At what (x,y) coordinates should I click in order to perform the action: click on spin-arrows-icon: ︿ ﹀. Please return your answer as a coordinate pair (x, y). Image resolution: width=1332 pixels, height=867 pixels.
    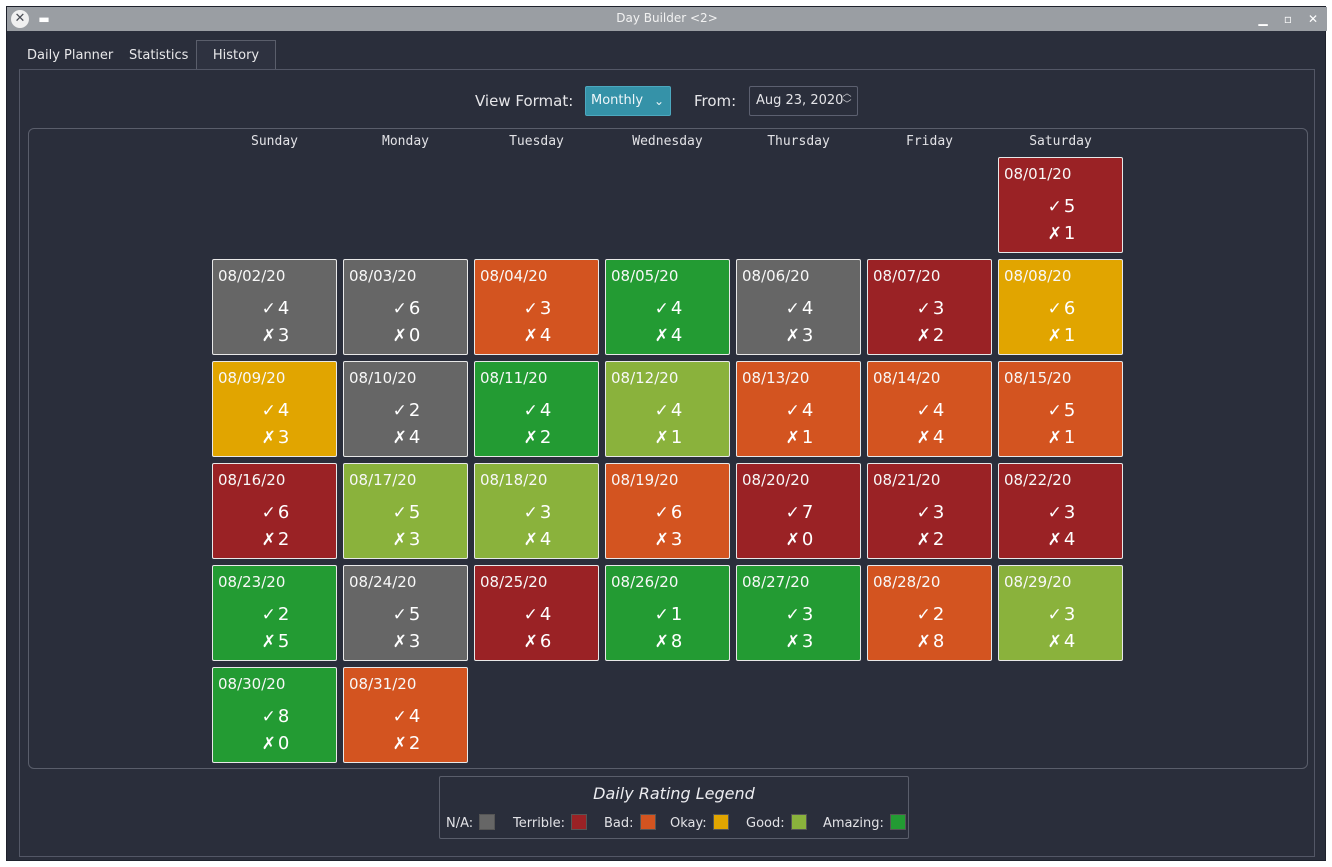
    Looking at the image, I should click on (847, 100).